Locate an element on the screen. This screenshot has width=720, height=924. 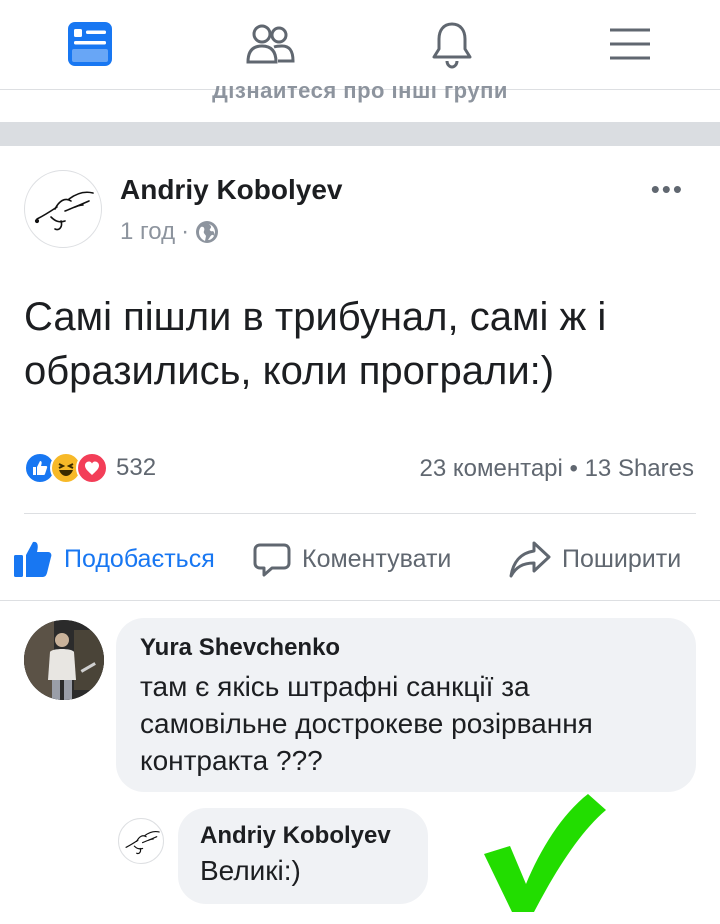
top-navigation is located at coordinates (360, 45).